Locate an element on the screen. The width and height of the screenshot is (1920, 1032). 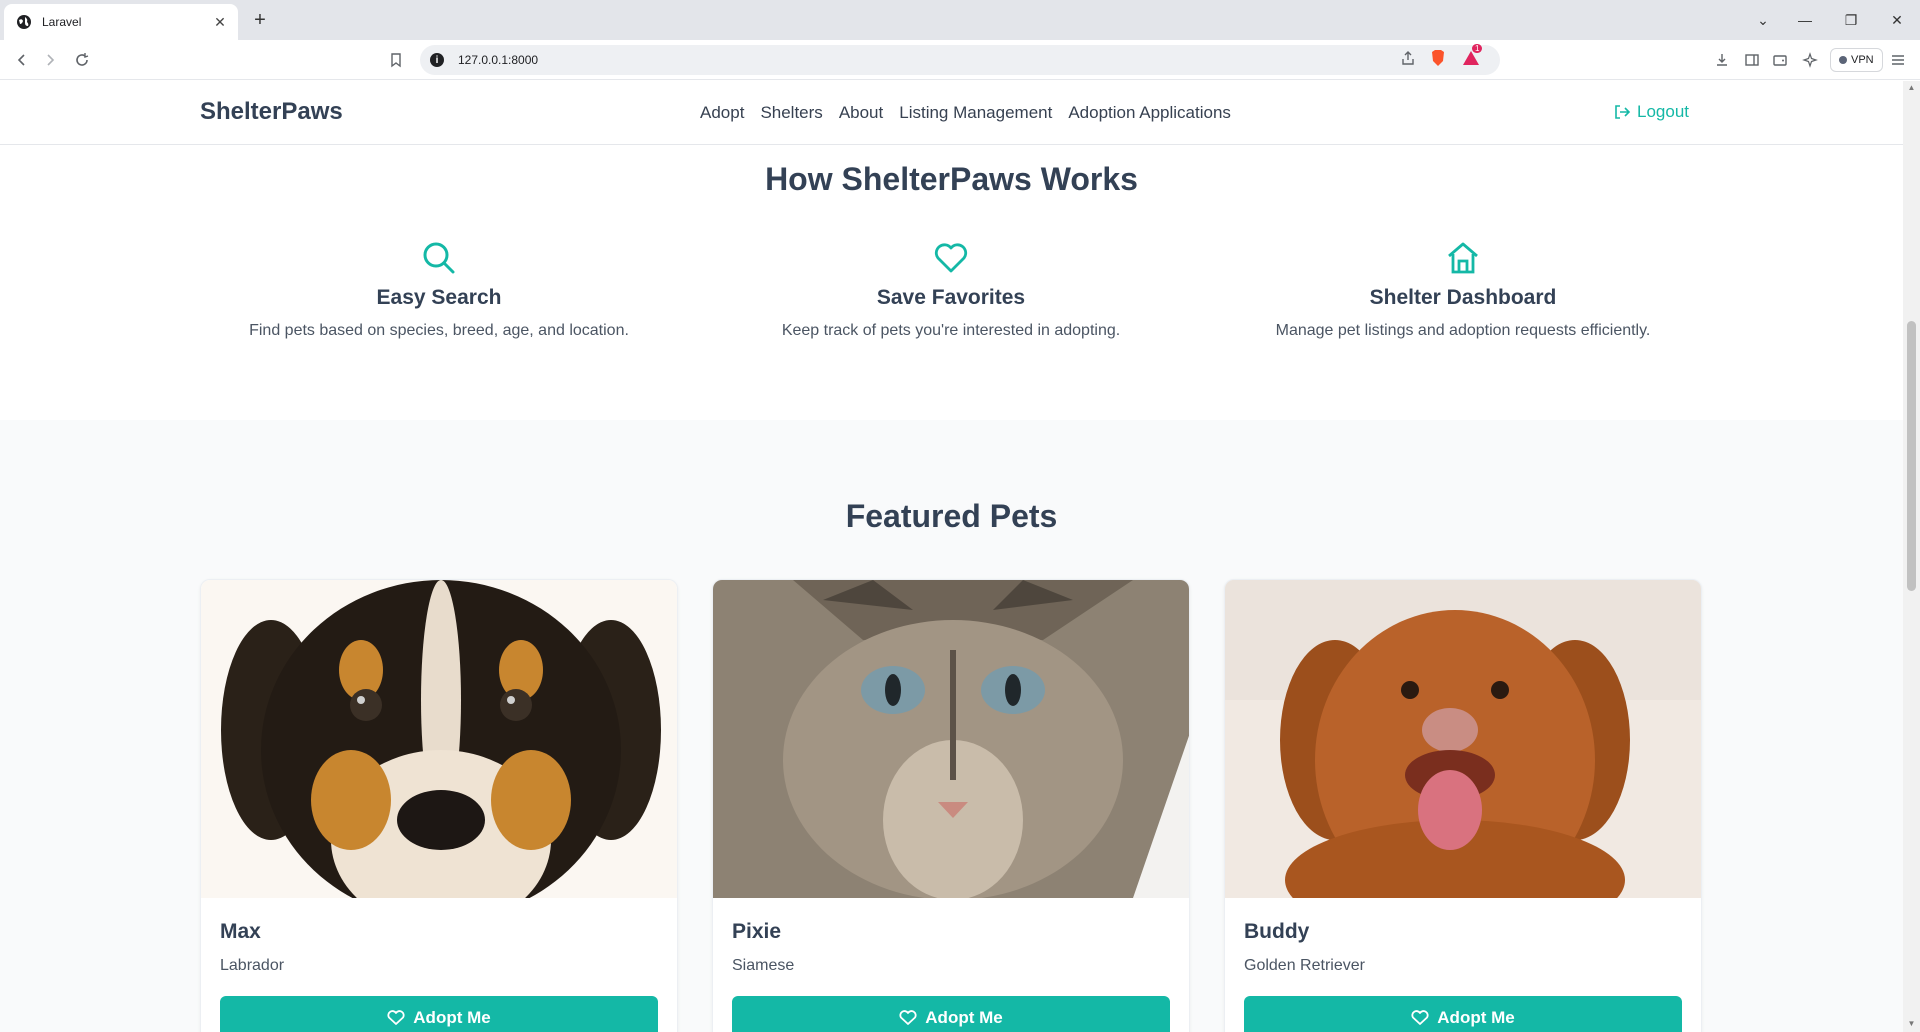
page-scrollbar: ▲ ▼ is located at coordinates (1911, 556).